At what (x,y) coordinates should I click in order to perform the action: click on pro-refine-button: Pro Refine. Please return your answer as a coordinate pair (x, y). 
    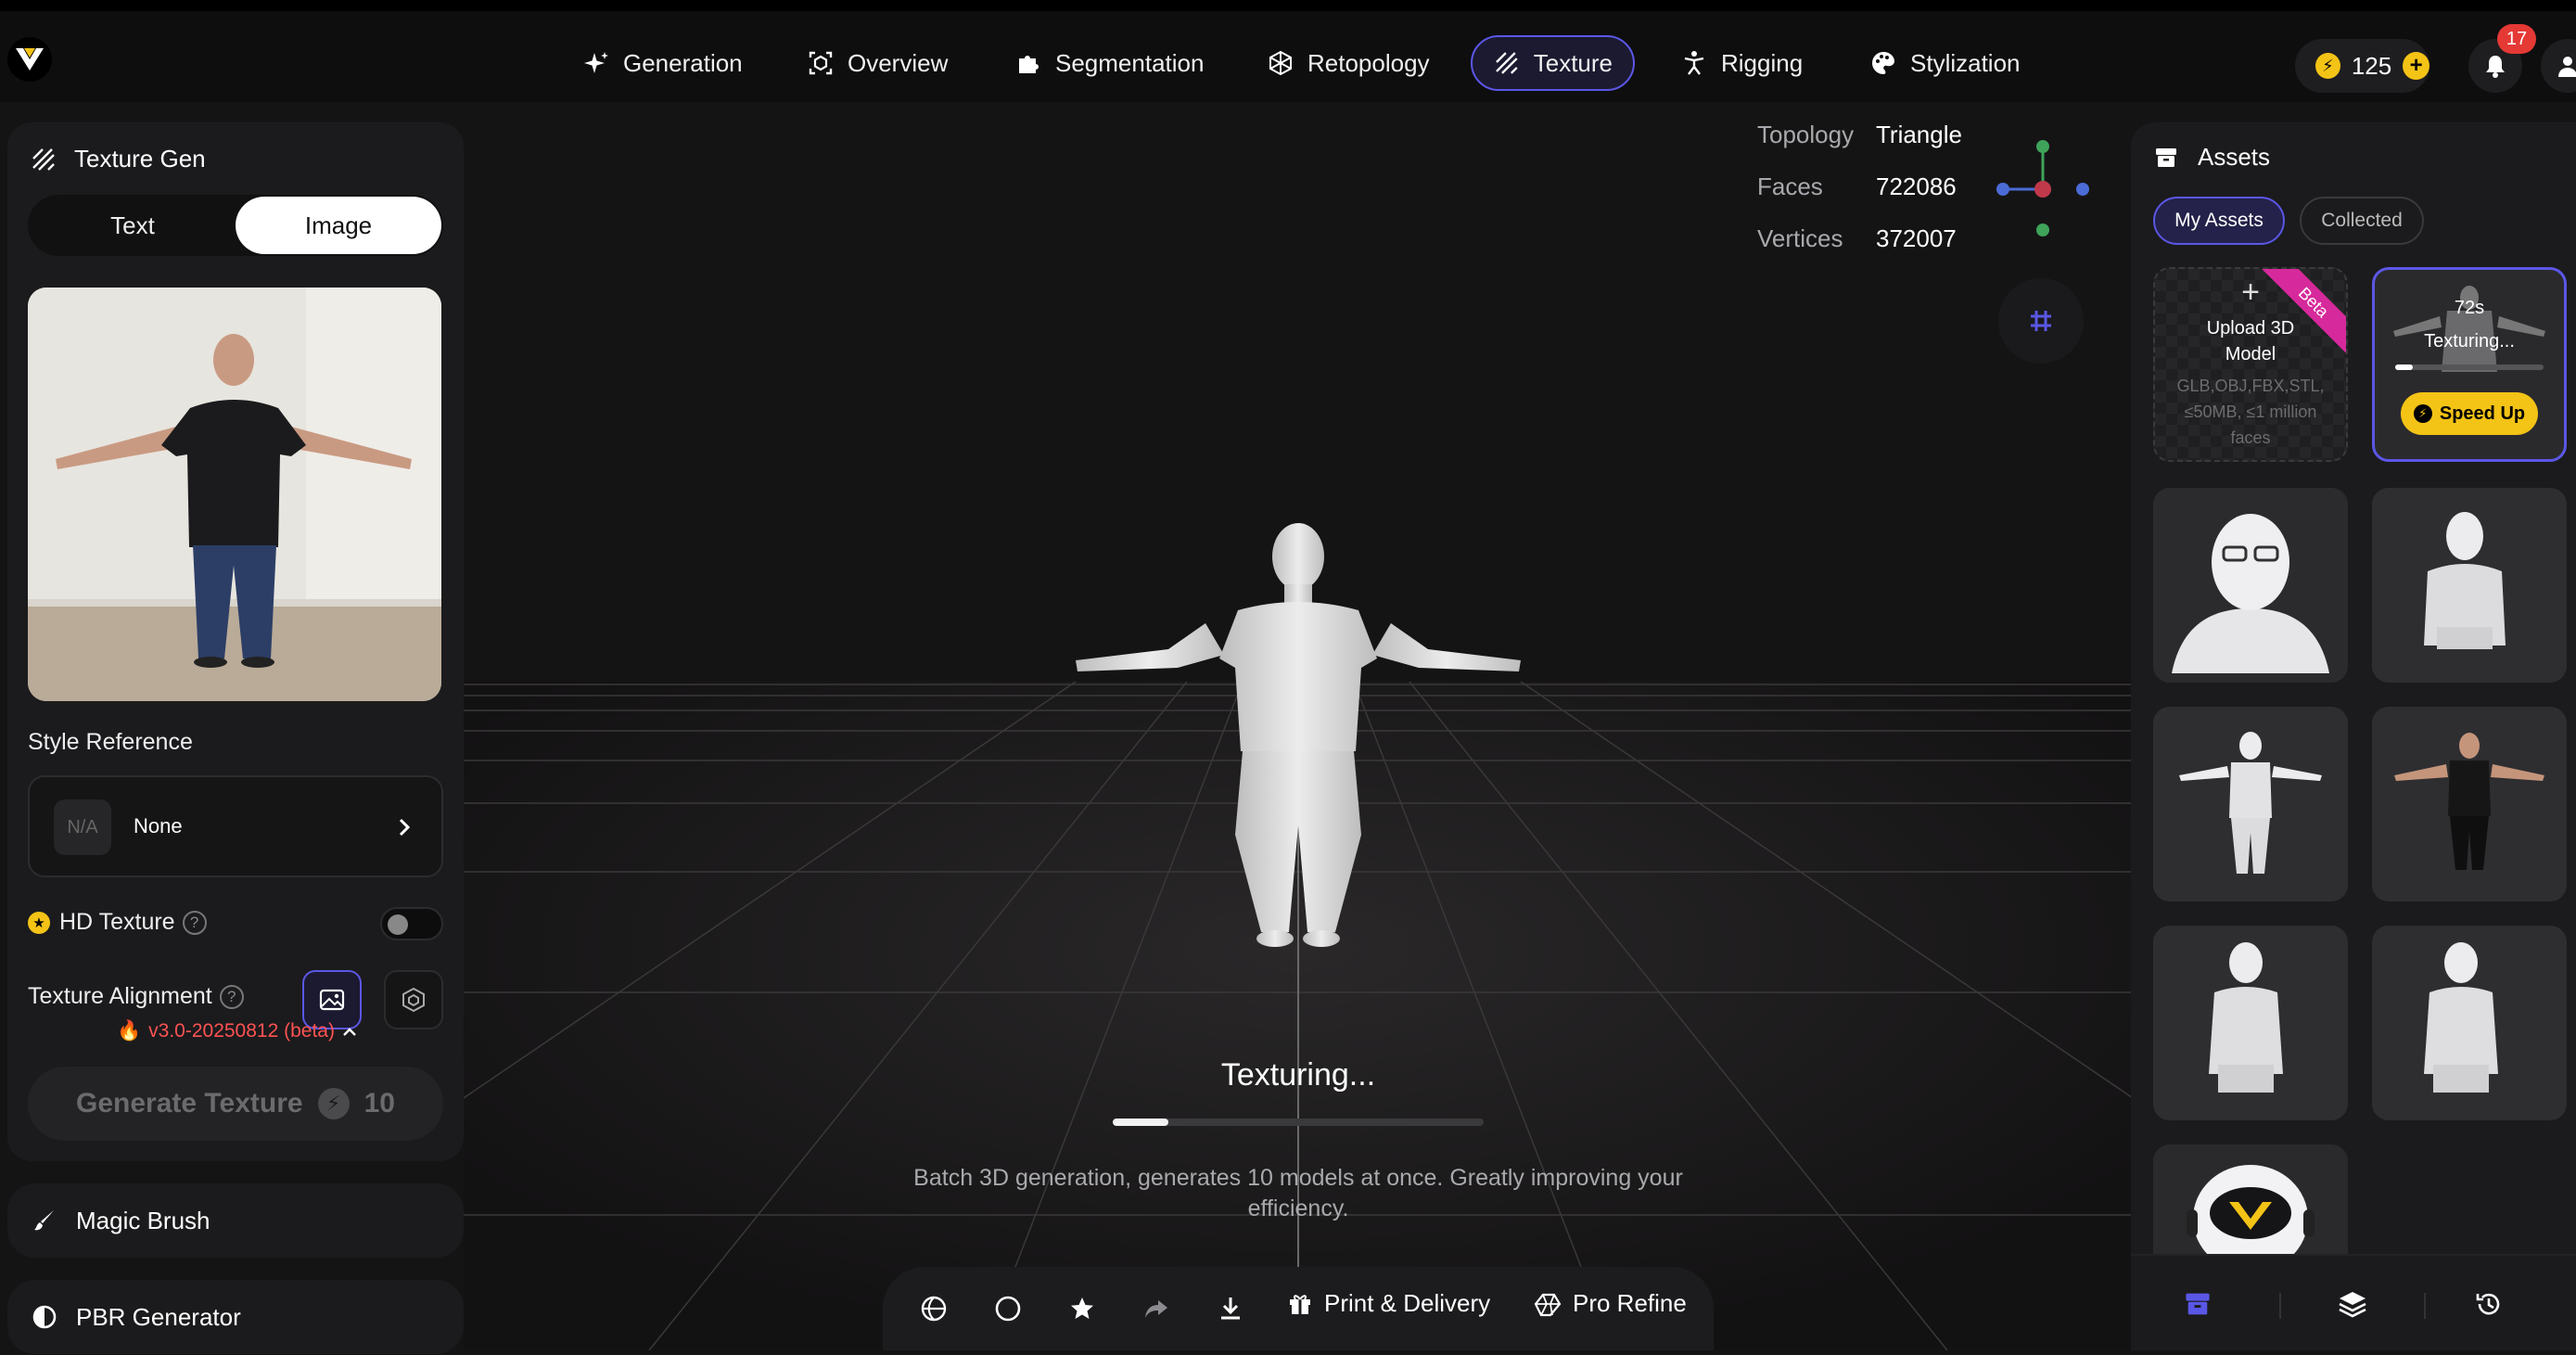
    Looking at the image, I should click on (1609, 1303).